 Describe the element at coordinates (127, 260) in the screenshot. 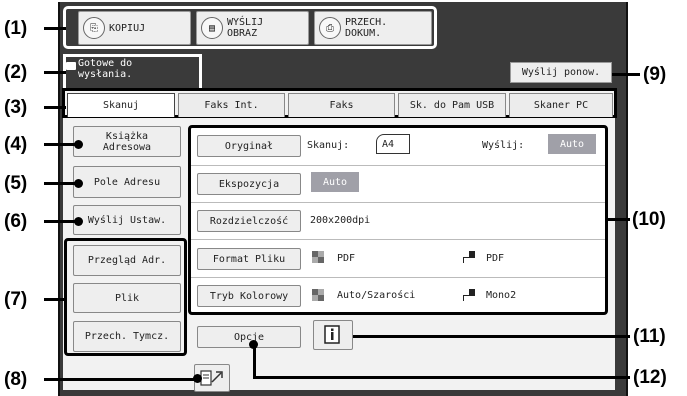

I see `address-review-button: Przegląd Adr.` at that location.